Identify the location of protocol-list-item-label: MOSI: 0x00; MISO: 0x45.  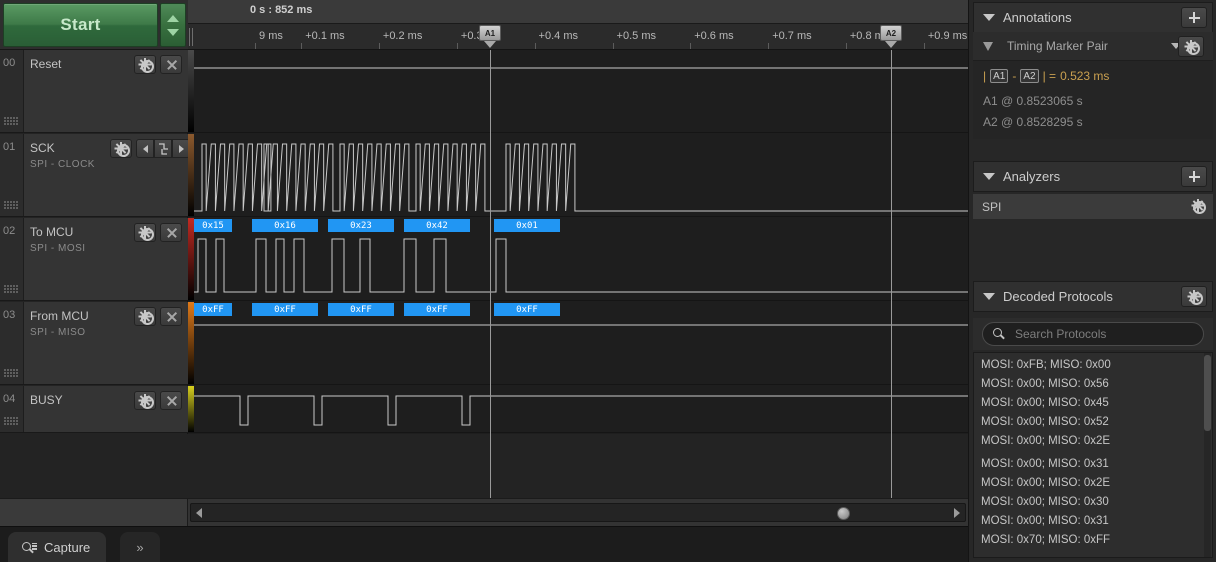
(1045, 402).